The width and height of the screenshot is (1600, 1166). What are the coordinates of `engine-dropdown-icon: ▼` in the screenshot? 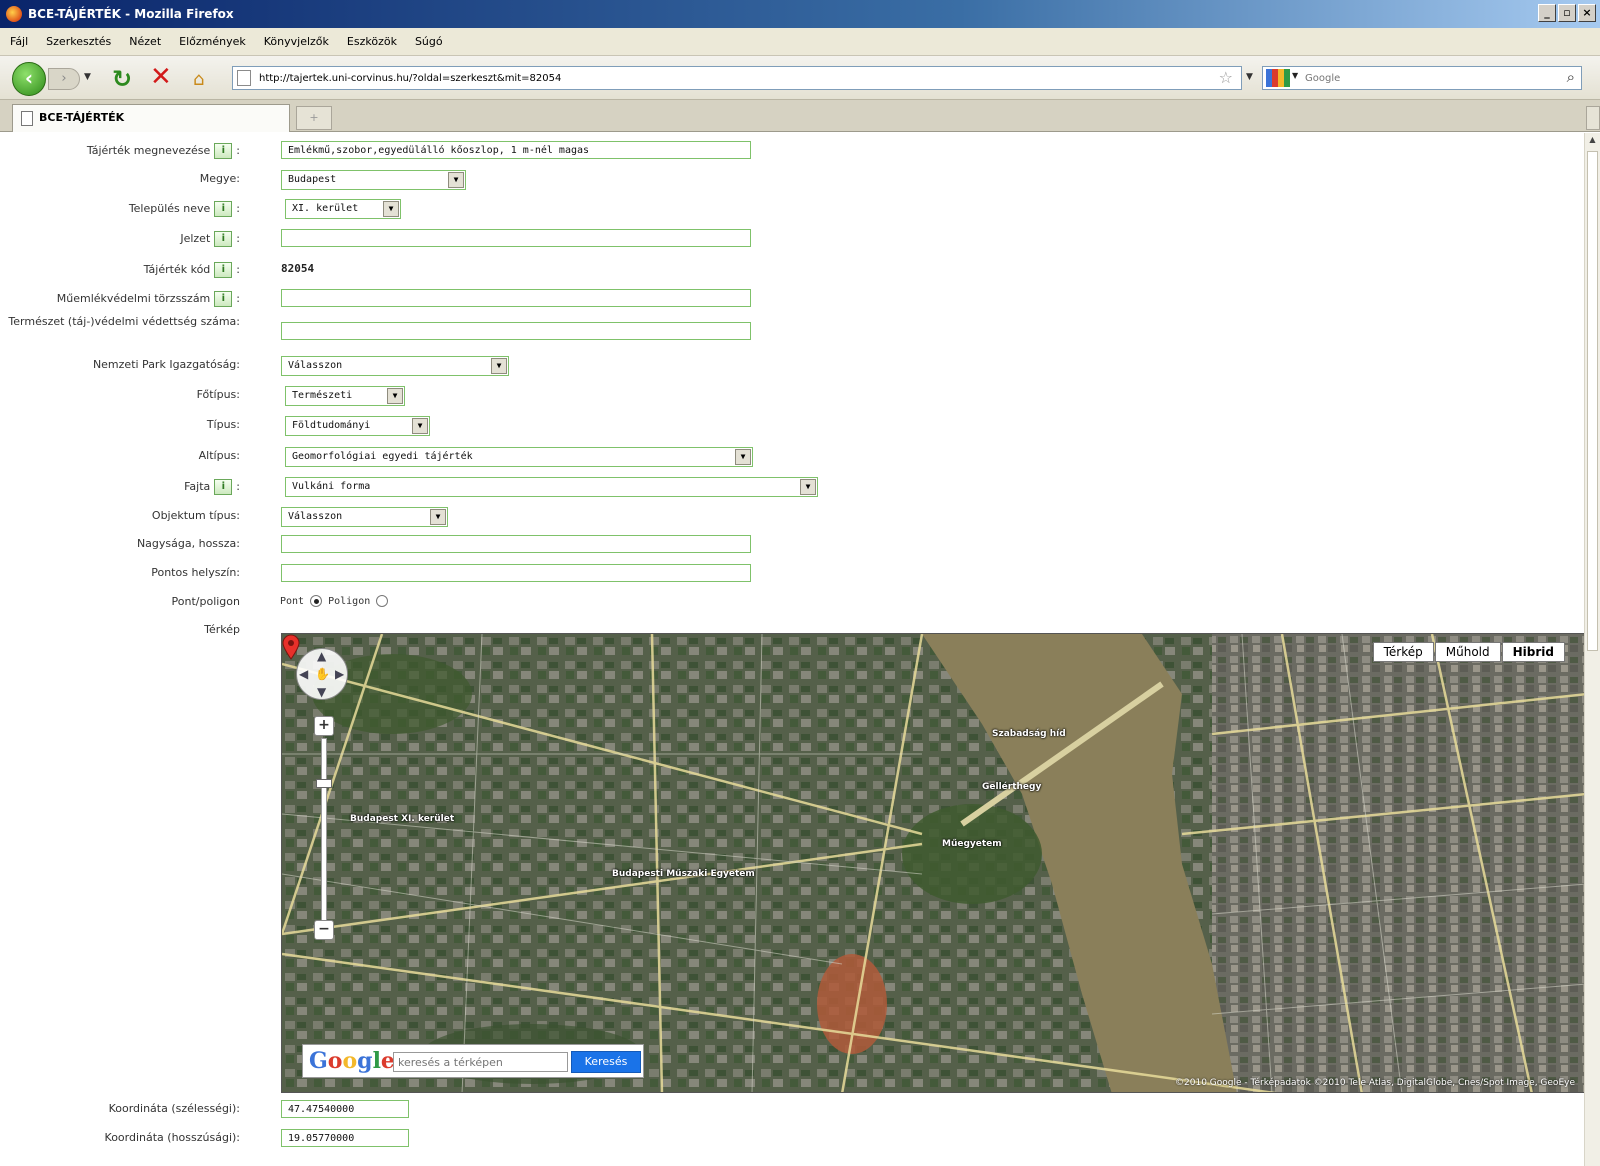 It's located at (1295, 75).